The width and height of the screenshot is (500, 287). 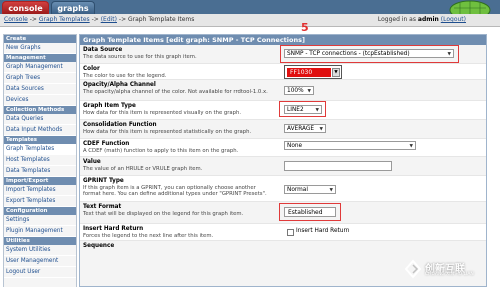 What do you see at coordinates (40, 119) in the screenshot?
I see `sidebar-item-data-queries: Data Queries` at bounding box center [40, 119].